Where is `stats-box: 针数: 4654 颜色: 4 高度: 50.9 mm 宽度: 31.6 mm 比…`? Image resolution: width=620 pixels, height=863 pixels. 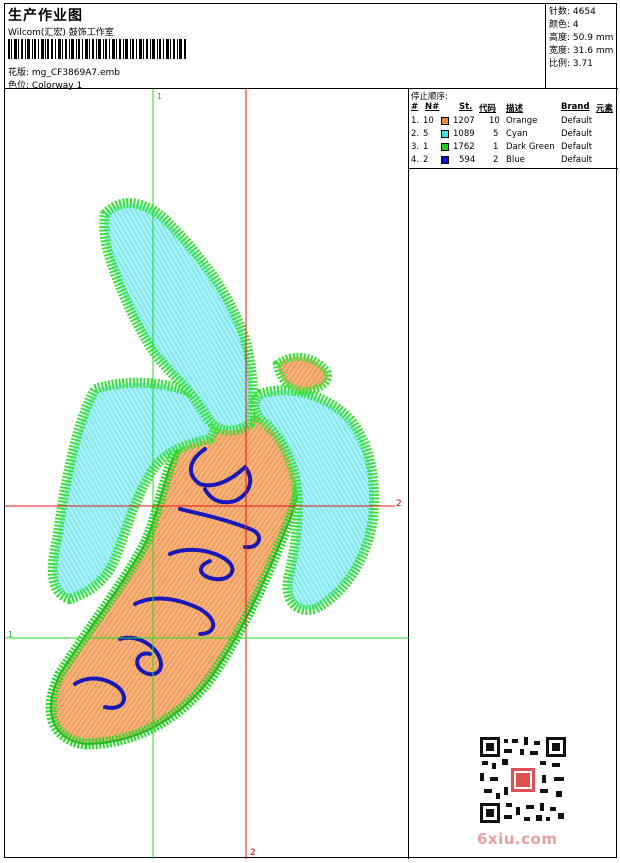
stats-box: 针数: 4654 颜色: 4 高度: 50.9 mm 宽度: 31.6 mm 比… is located at coordinates (582, 46).